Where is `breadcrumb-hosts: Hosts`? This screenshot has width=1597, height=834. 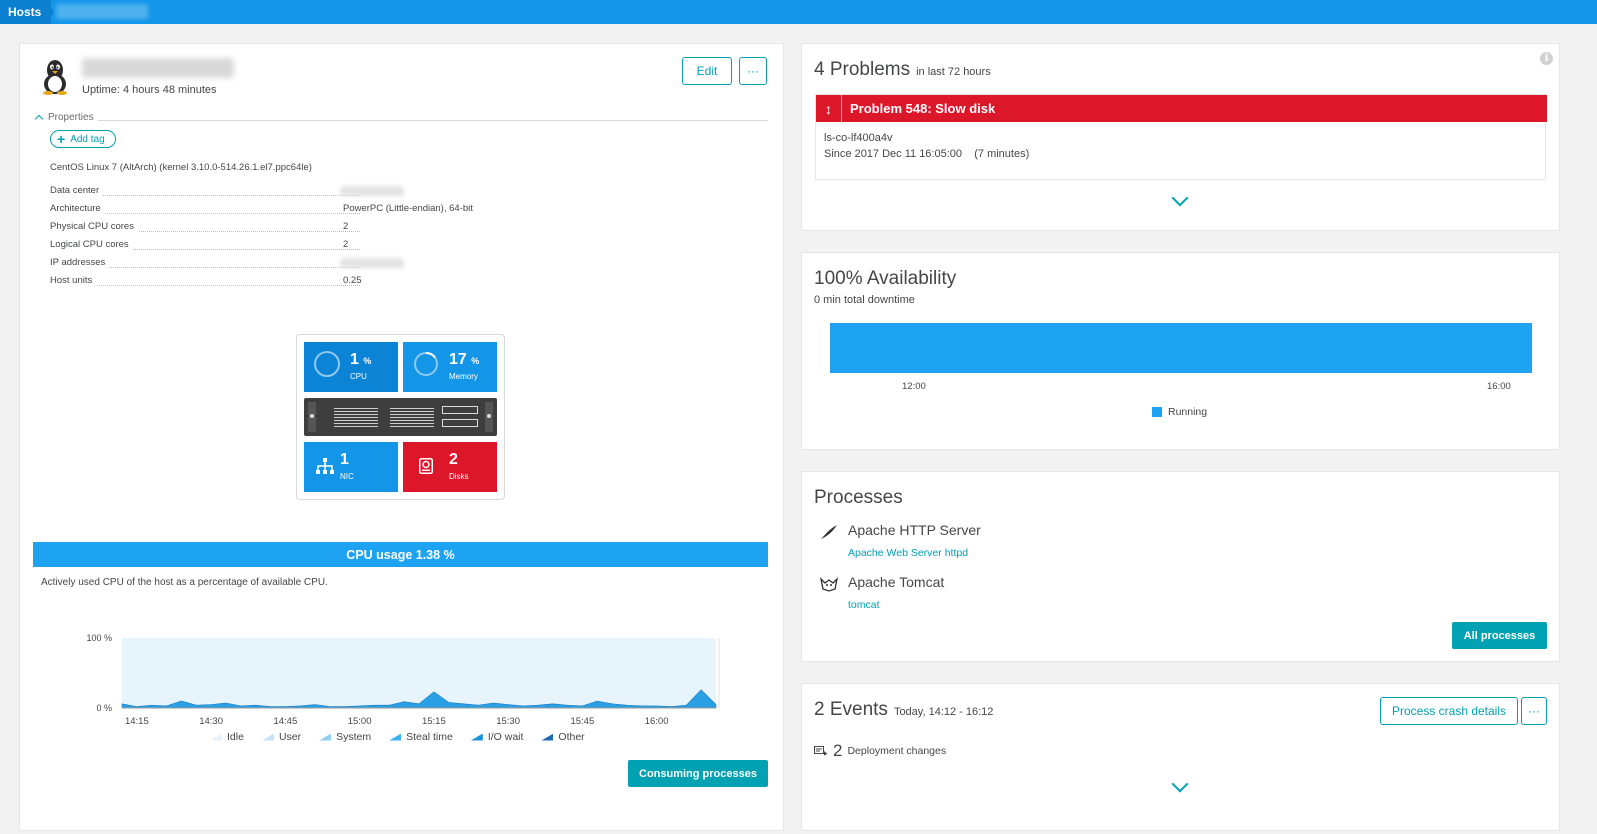 breadcrumb-hosts: Hosts is located at coordinates (26, 12).